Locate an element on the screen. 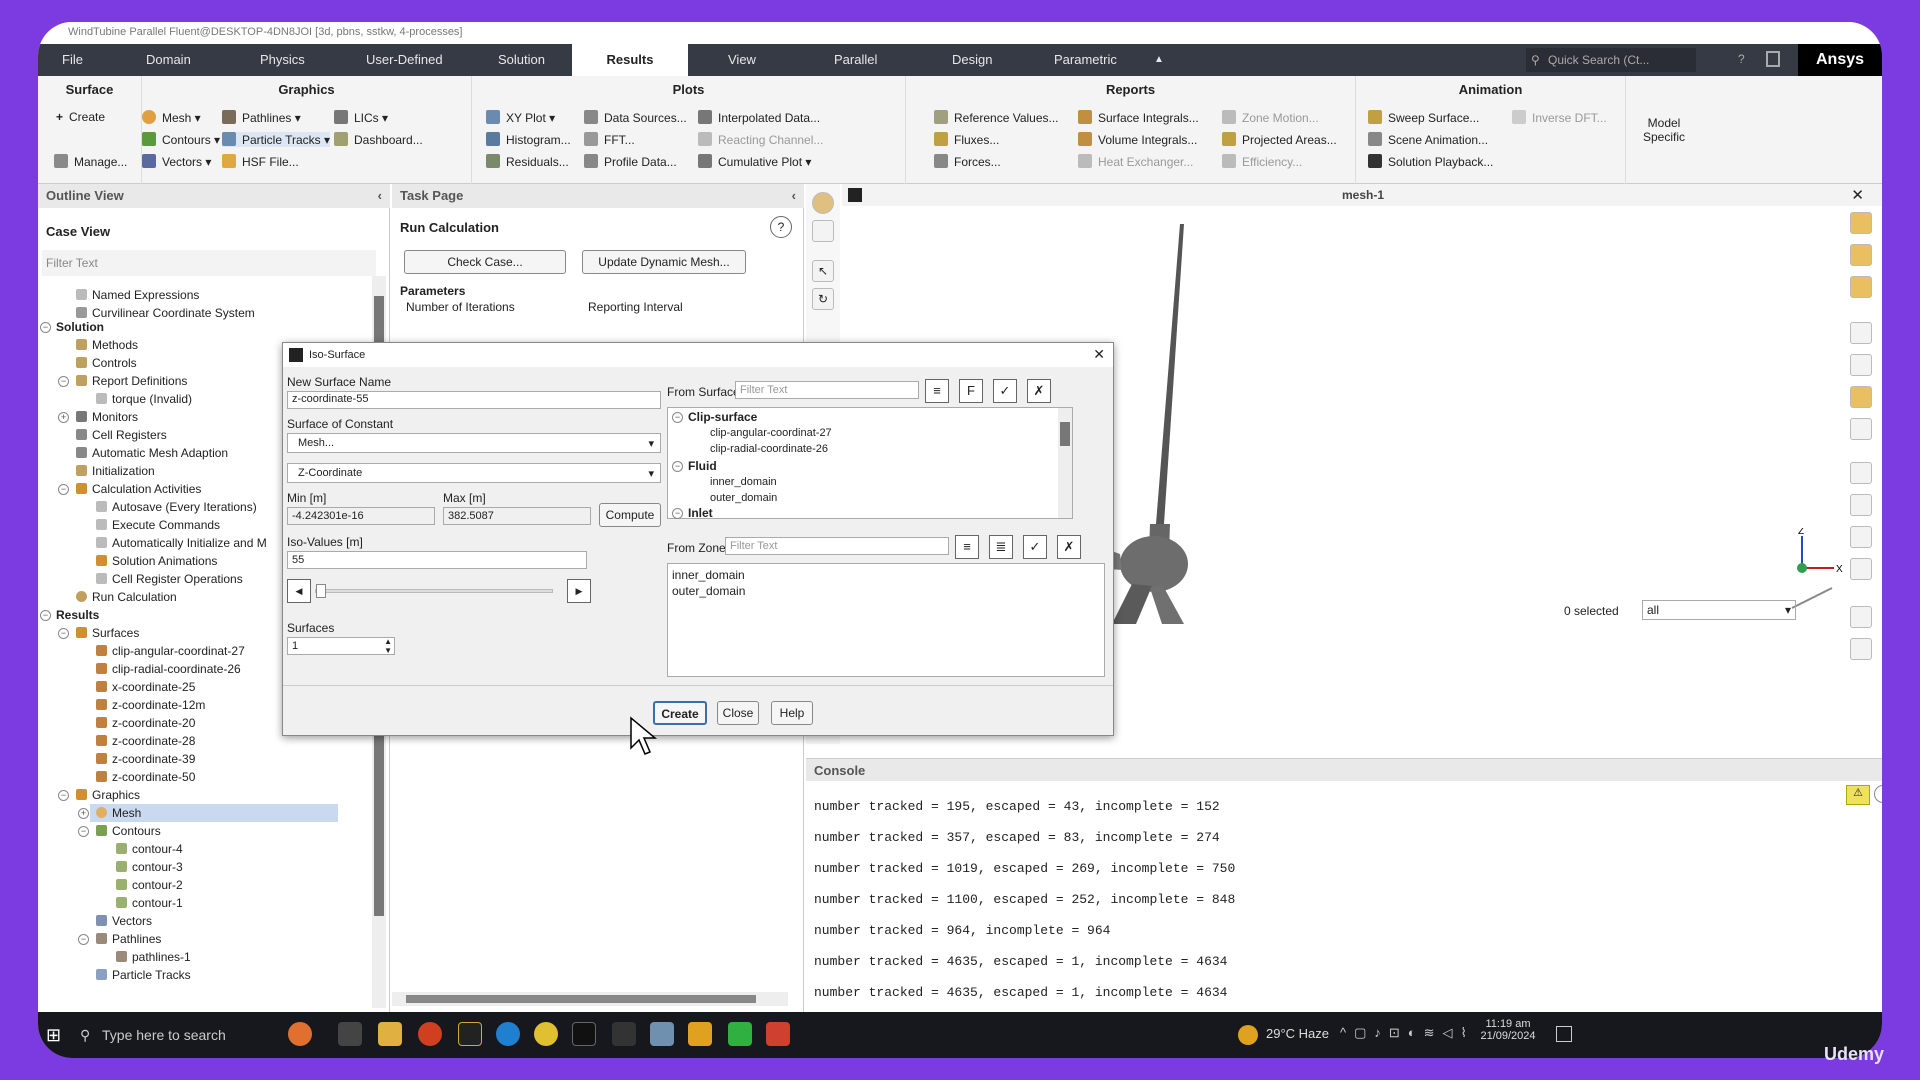 The image size is (1920, 1080). notifications-icon is located at coordinates (1564, 1034).